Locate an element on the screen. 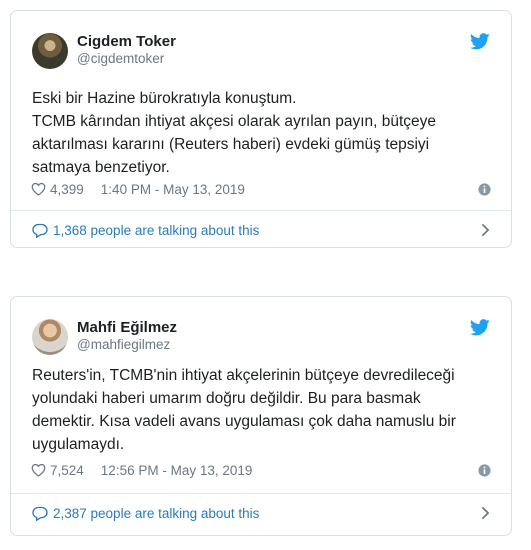  talking-about-link: 2,387 people are talking about this is located at coordinates (261, 513).